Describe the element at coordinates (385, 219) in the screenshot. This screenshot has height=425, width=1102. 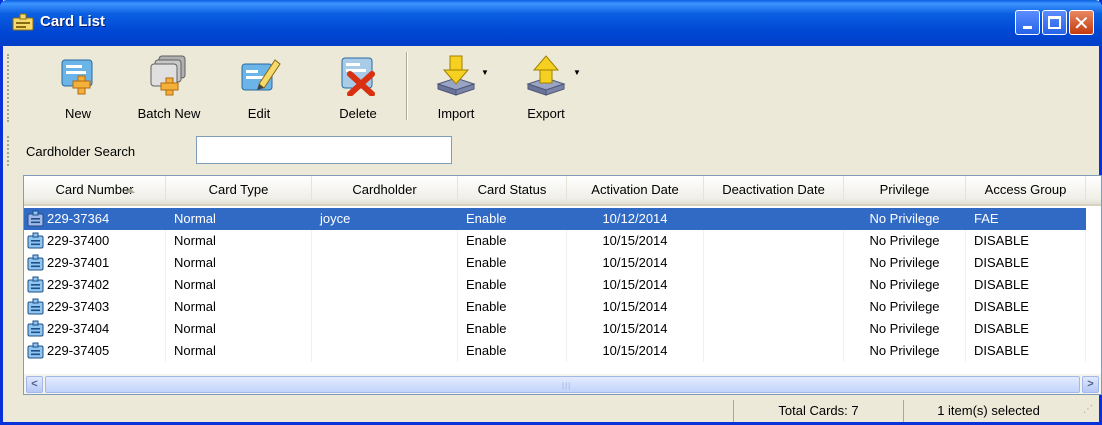
I see `cell-cardholder: joyce` at that location.